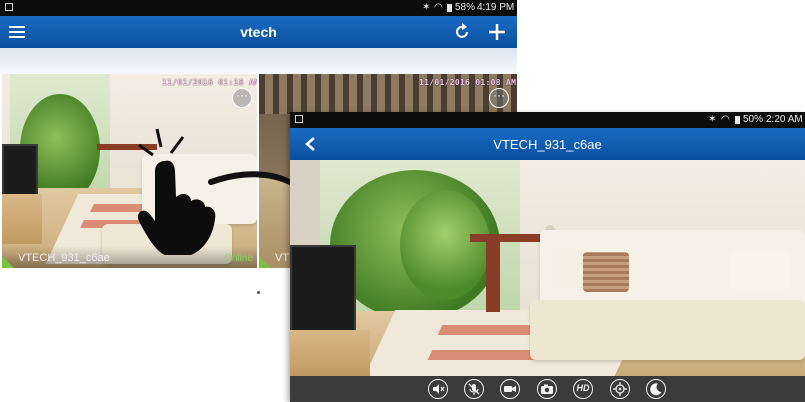 The height and width of the screenshot is (402, 805). I want to click on app-bar: VTECH_931_c6ae, so click(547, 144).